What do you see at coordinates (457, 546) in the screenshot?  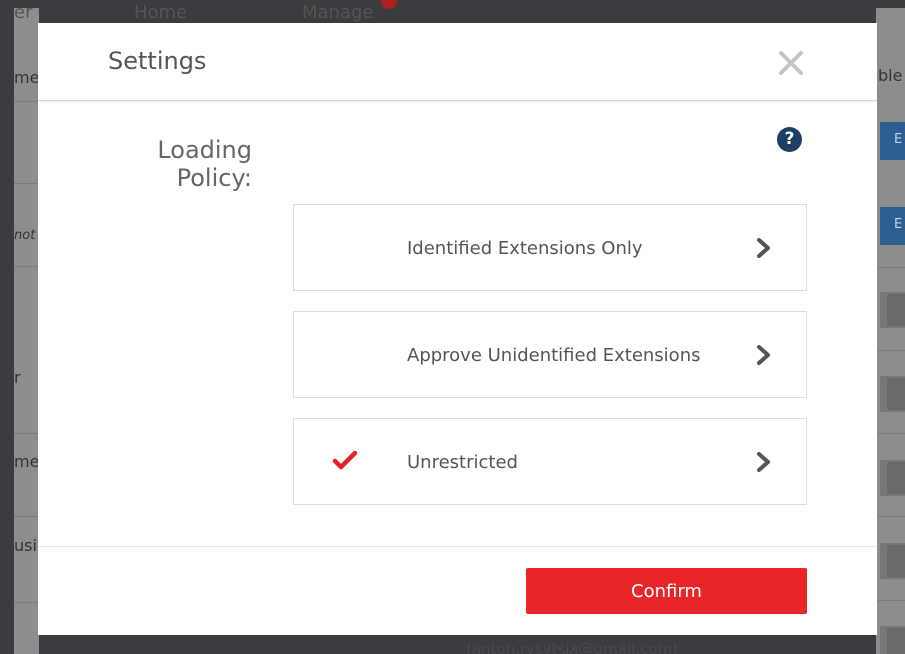 I see `dialog-footer-divider` at bounding box center [457, 546].